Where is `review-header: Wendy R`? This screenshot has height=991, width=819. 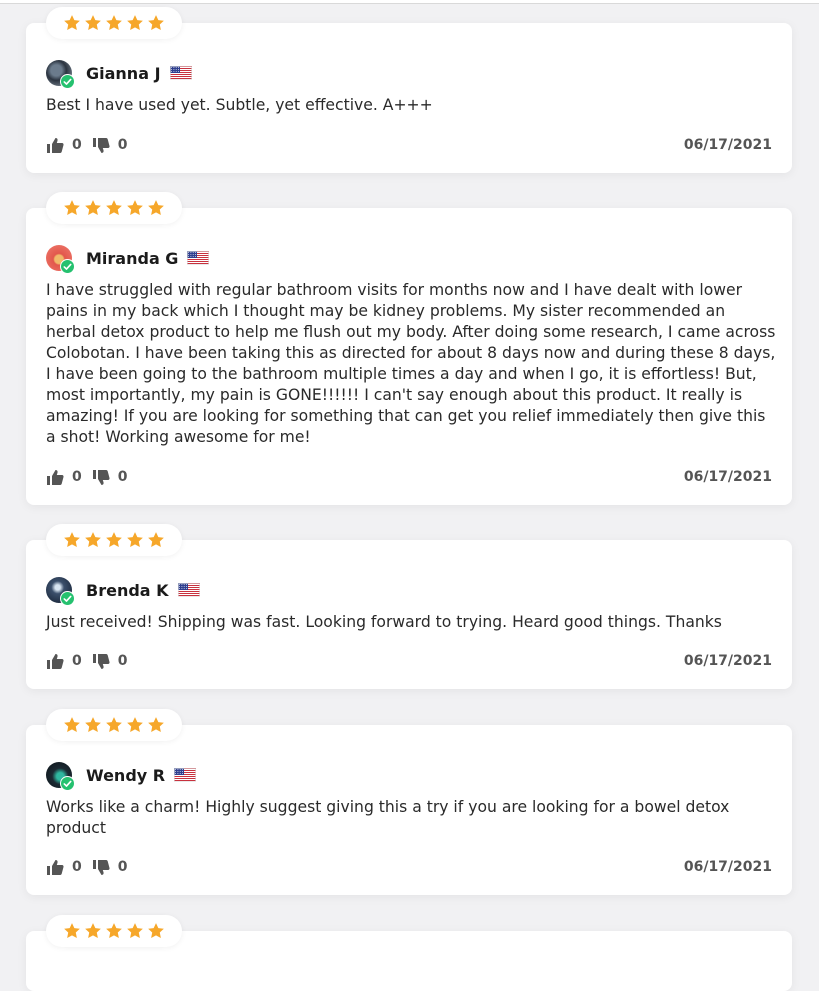
review-header: Wendy R is located at coordinates (121, 776).